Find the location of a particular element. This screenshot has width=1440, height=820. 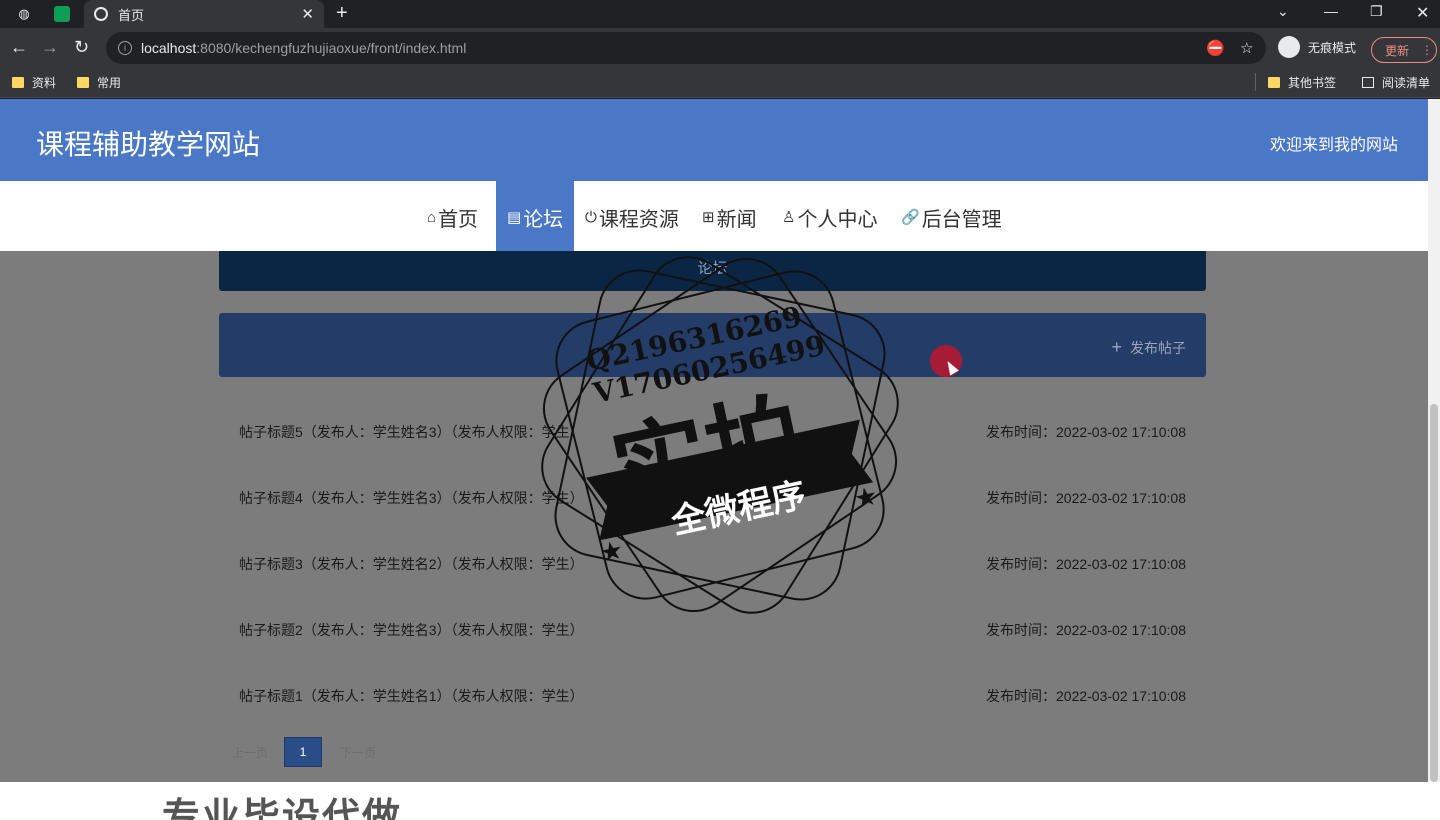

url-host: localhost is located at coordinates (169, 48).